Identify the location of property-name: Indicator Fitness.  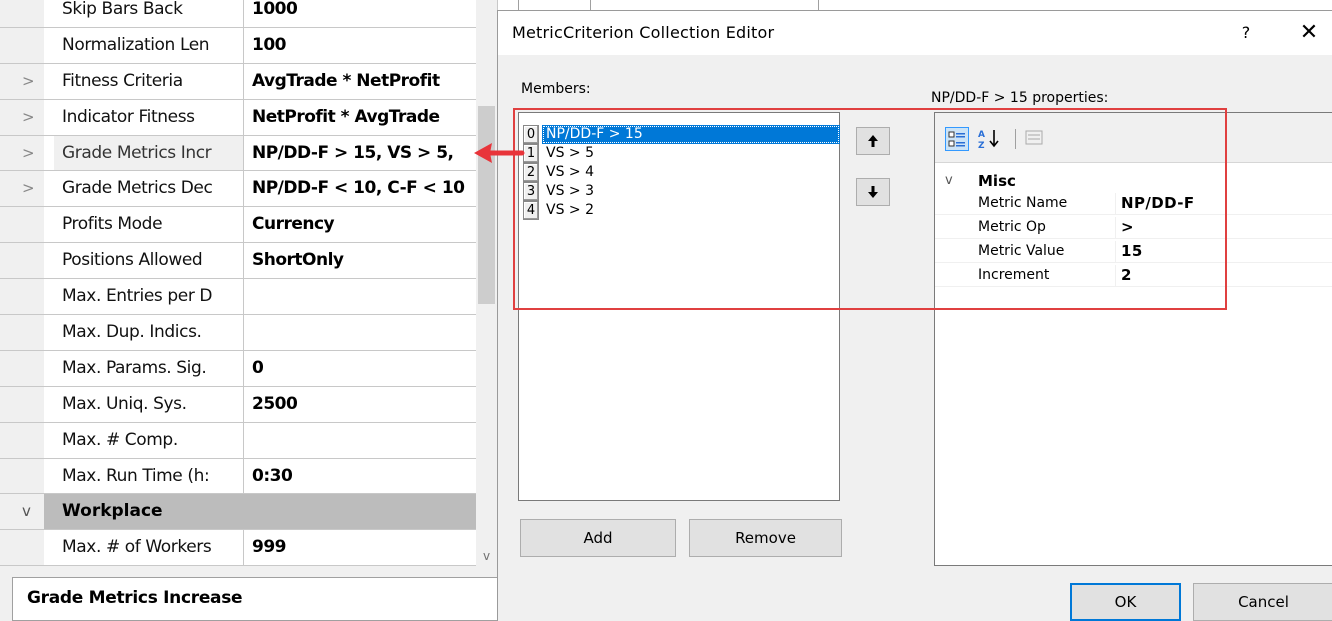
(149, 117).